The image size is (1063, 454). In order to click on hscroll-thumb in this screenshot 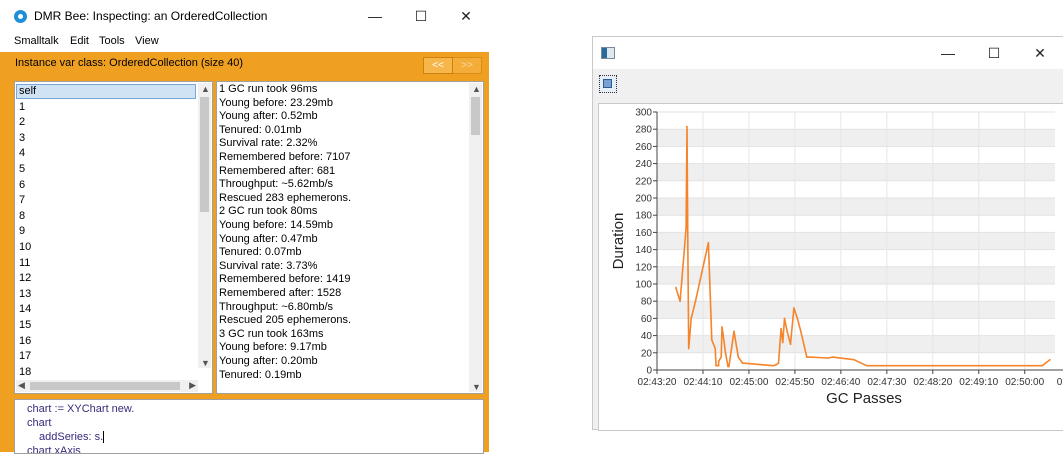, I will do `click(105, 386)`.